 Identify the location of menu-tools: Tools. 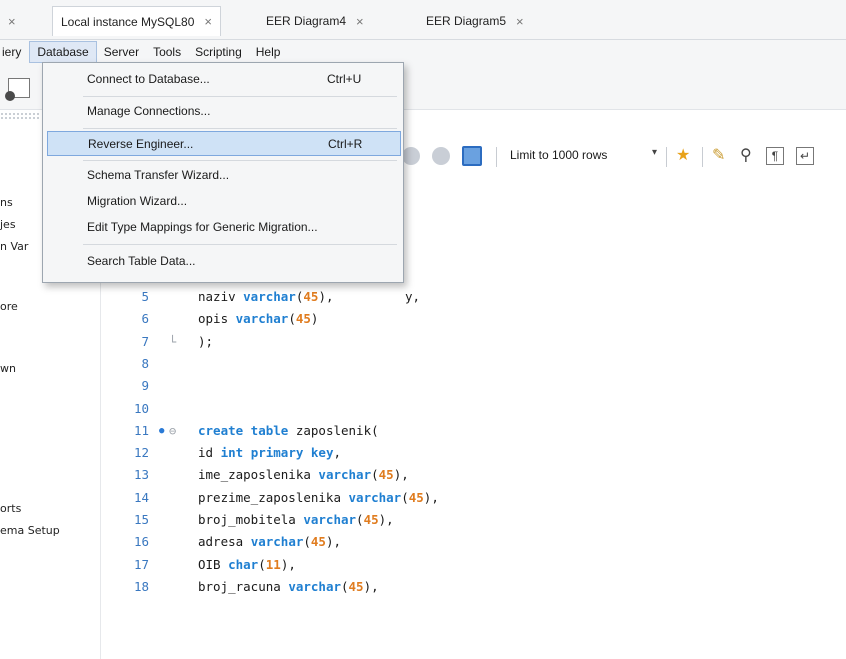
(167, 52).